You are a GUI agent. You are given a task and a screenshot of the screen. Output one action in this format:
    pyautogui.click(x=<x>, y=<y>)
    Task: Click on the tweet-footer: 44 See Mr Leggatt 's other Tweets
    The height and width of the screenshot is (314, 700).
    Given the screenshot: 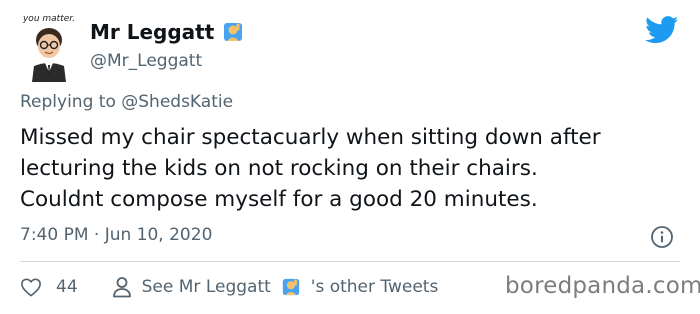 What is the action you would take?
    pyautogui.click(x=229, y=287)
    